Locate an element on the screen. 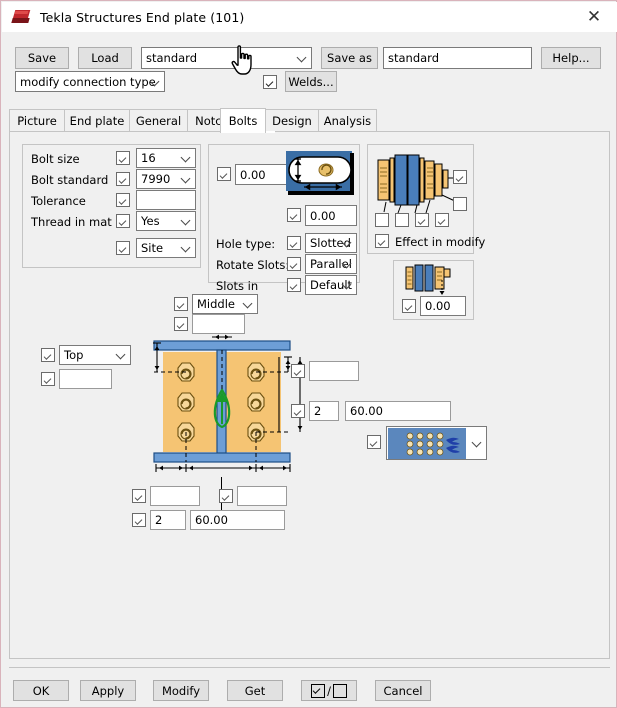 This screenshot has width=617, height=708. bolt-size-checkbox is located at coordinates (123, 158).